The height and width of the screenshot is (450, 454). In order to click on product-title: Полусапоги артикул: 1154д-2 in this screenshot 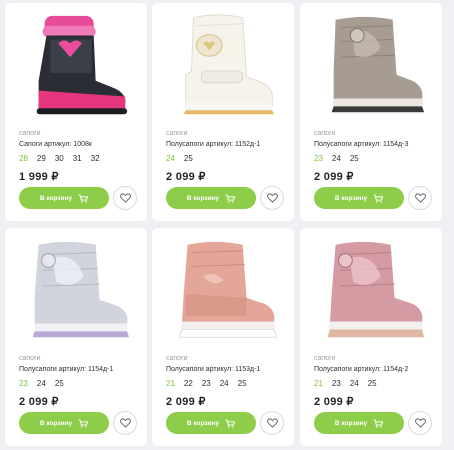, I will do `click(361, 369)`.